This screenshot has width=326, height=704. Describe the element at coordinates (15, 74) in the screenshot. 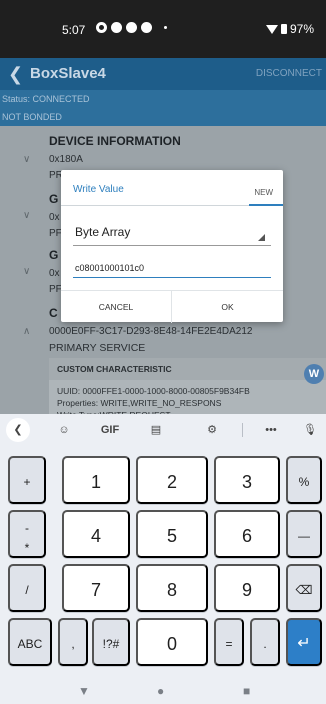

I see `back-arrow-icon: ❮` at that location.